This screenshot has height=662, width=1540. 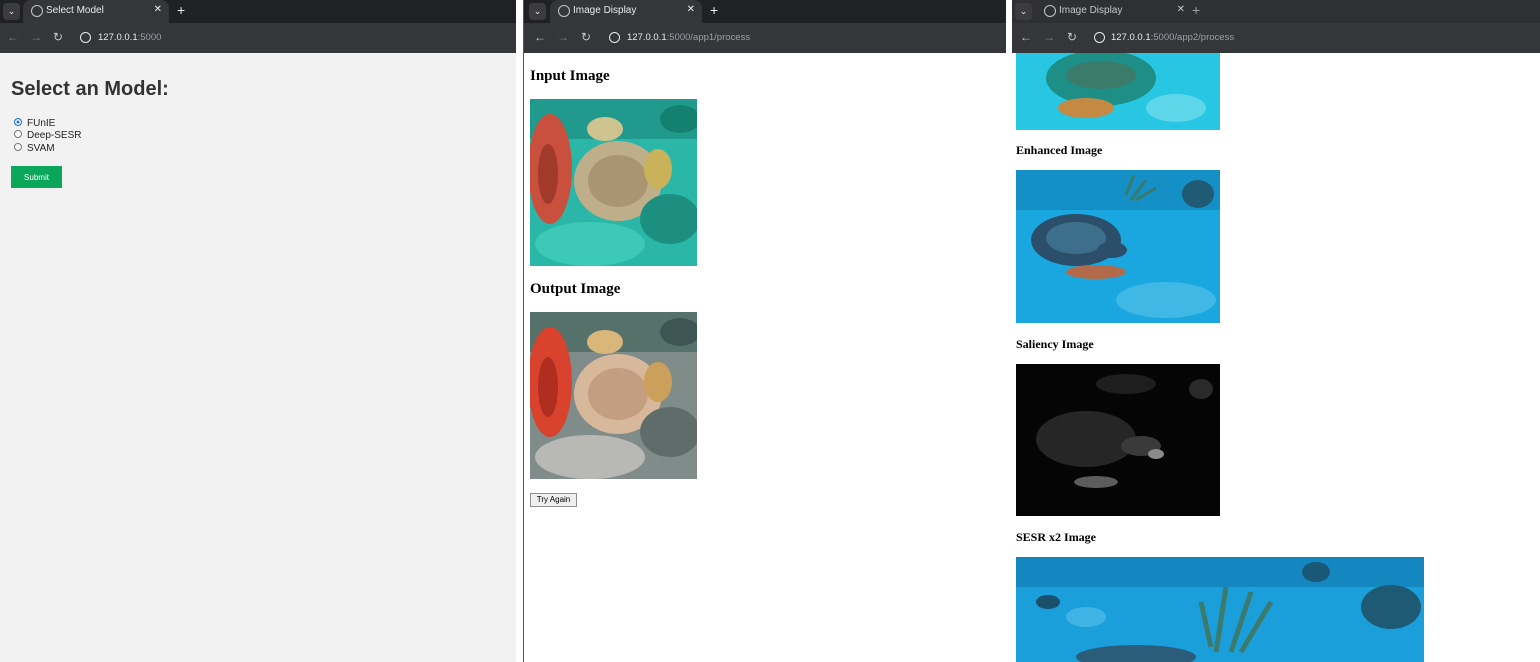 What do you see at coordinates (688, 37) in the screenshot?
I see `url-field: 127.0.0.1:5000/app1/process` at bounding box center [688, 37].